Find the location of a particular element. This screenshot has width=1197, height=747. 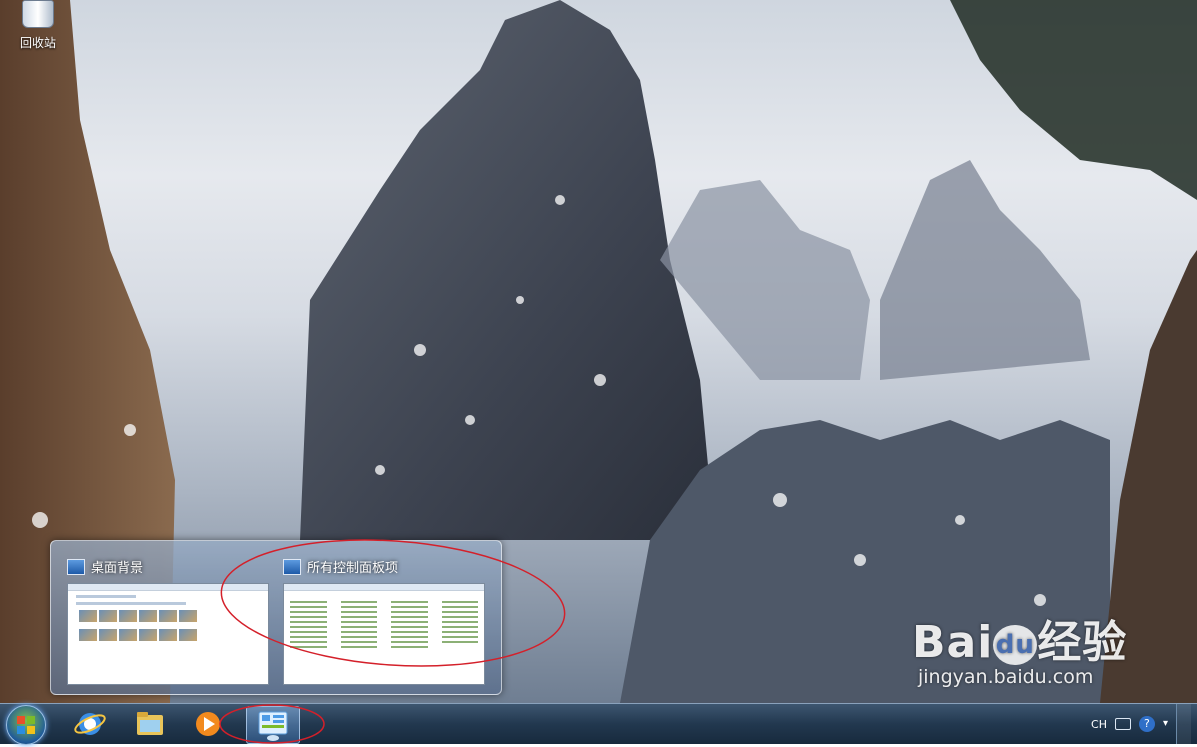

media-player-icon is located at coordinates (208, 724).